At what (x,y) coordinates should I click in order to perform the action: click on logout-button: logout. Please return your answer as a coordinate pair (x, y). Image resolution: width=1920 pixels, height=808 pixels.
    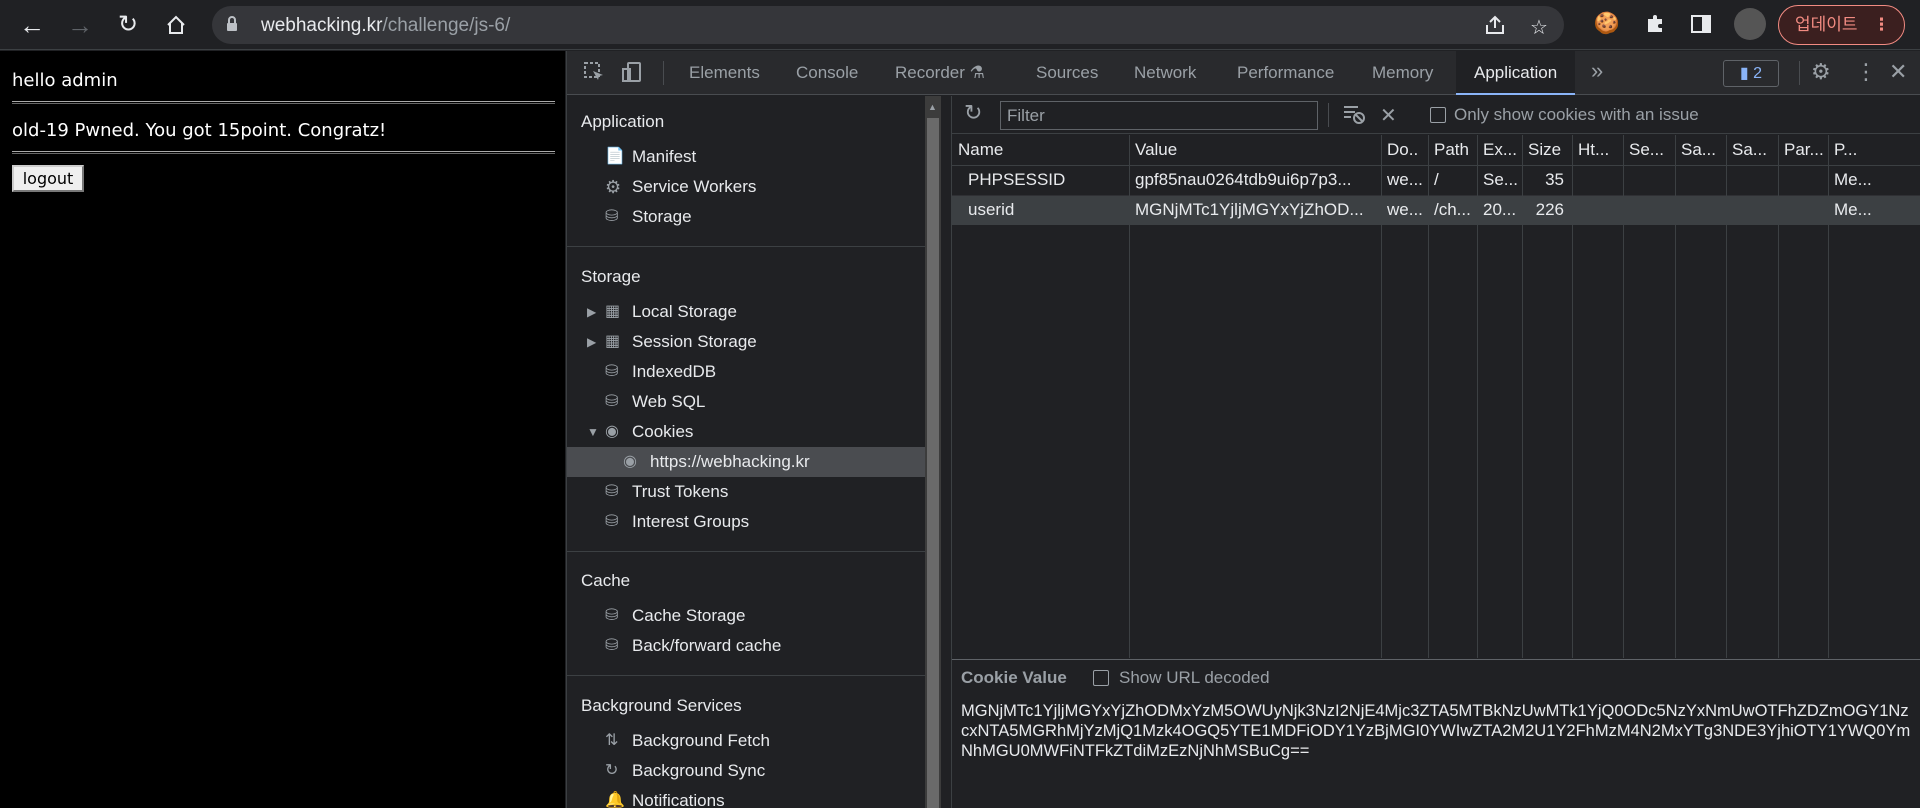
    Looking at the image, I should click on (48, 178).